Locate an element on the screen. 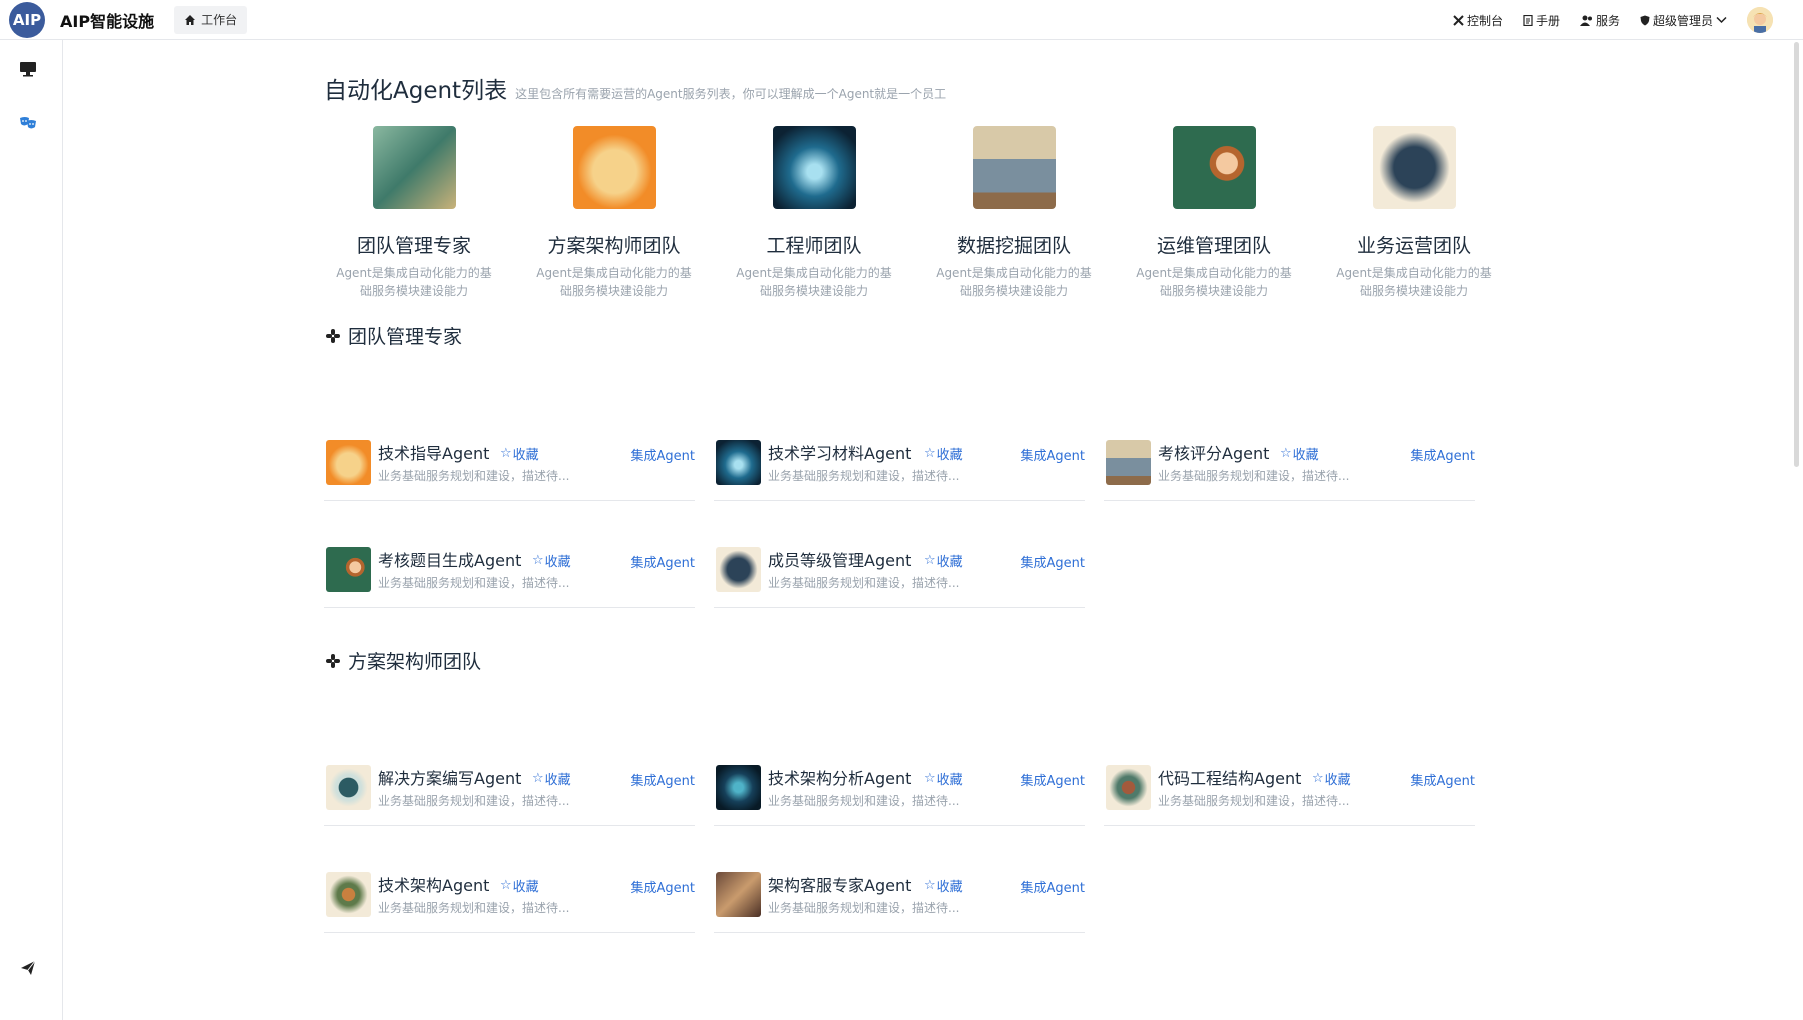 This screenshot has width=1803, height=1020. user-menu: 超级管理员 is located at coordinates (1683, 20).